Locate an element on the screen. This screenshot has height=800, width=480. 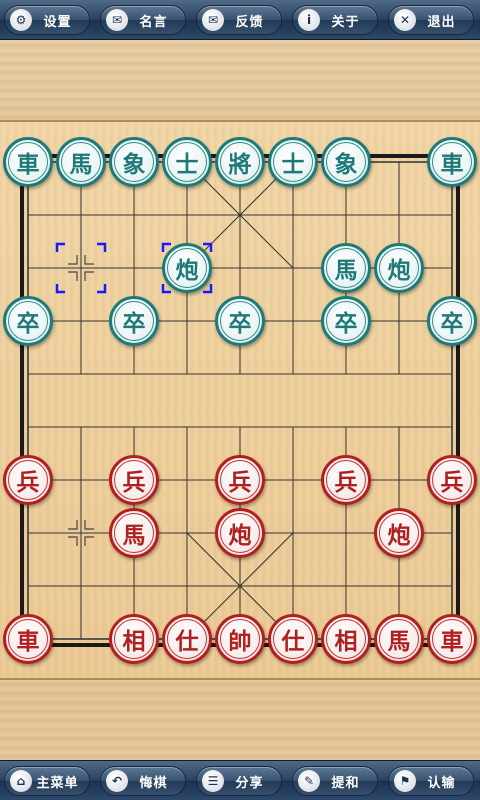
mail-icon: ✉ is located at coordinates (213, 20).